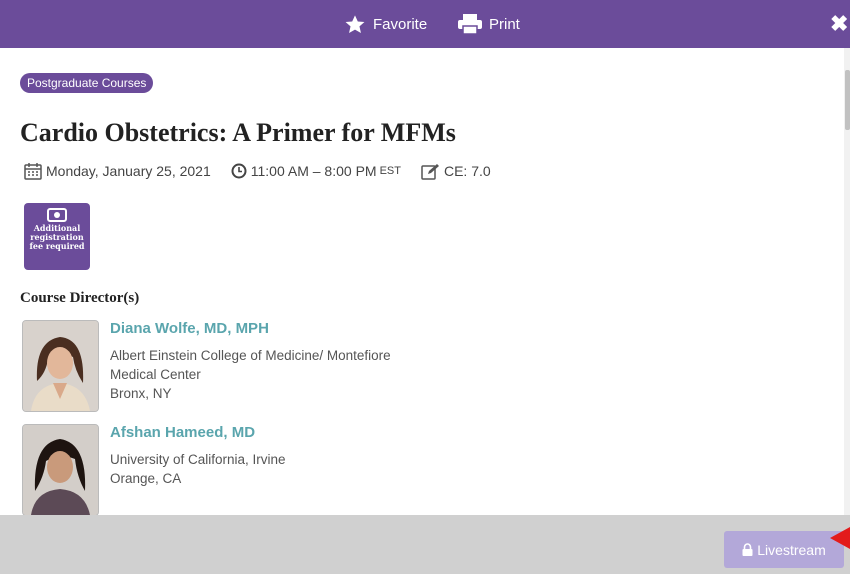  Describe the element at coordinates (33, 171) in the screenshot. I see `calendar-icon` at that location.